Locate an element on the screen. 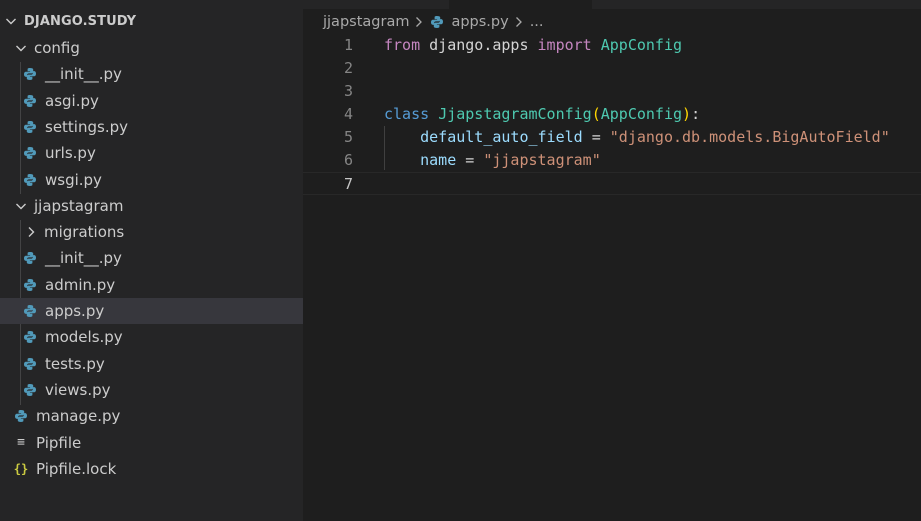 Image resolution: width=921 pixels, height=521 pixels. code-text: name = "jjapstagram" is located at coordinates (492, 160).